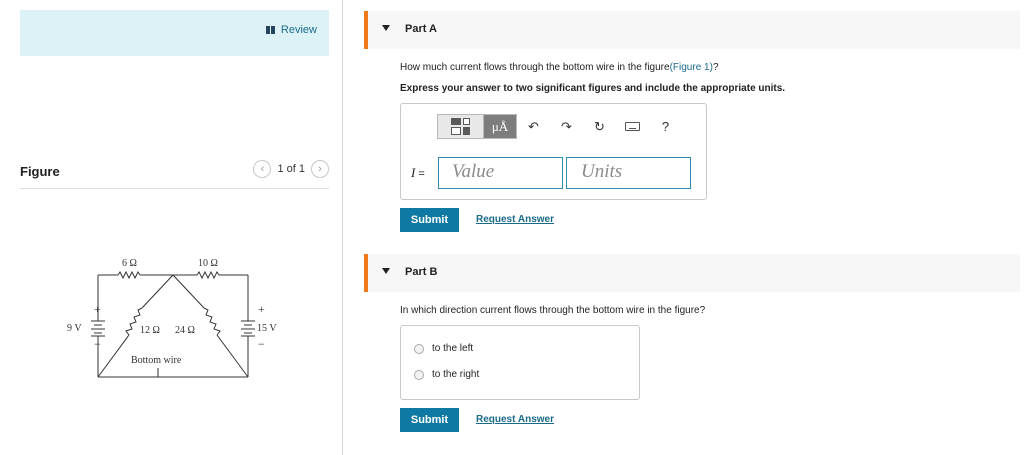 The image size is (1024, 455). Describe the element at coordinates (97, 344) in the screenshot. I see `minus-left: −` at that location.